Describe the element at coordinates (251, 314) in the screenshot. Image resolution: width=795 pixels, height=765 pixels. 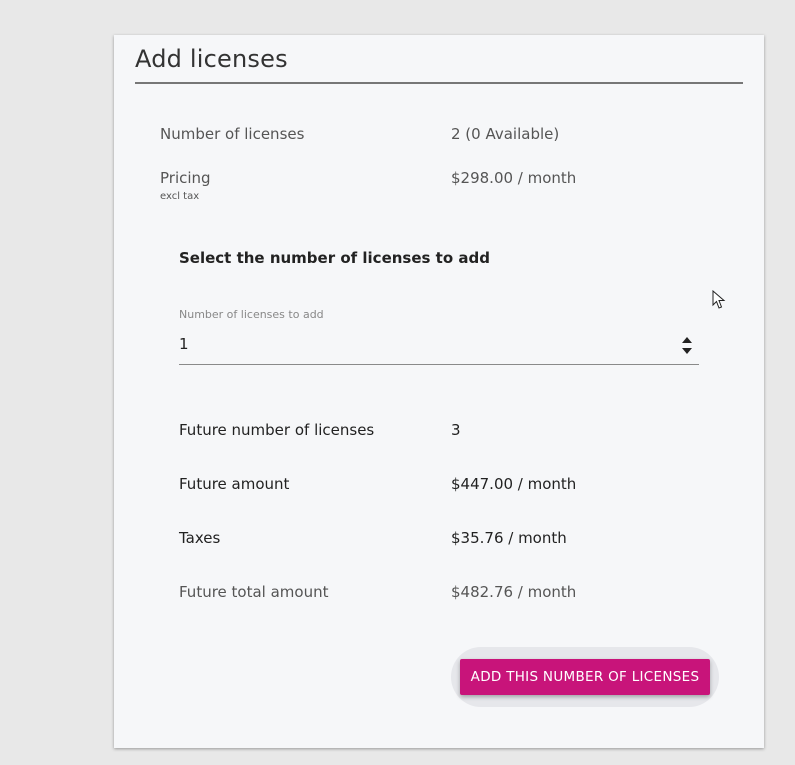
I see `licenses-to-add-label: Number of licenses to add` at that location.